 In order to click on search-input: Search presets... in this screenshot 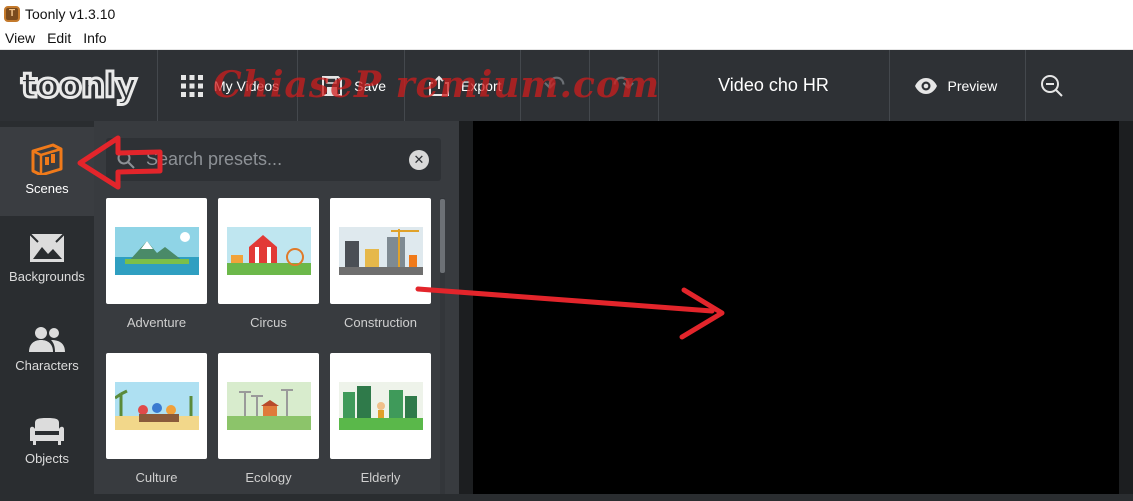, I will do `click(277, 159)`.